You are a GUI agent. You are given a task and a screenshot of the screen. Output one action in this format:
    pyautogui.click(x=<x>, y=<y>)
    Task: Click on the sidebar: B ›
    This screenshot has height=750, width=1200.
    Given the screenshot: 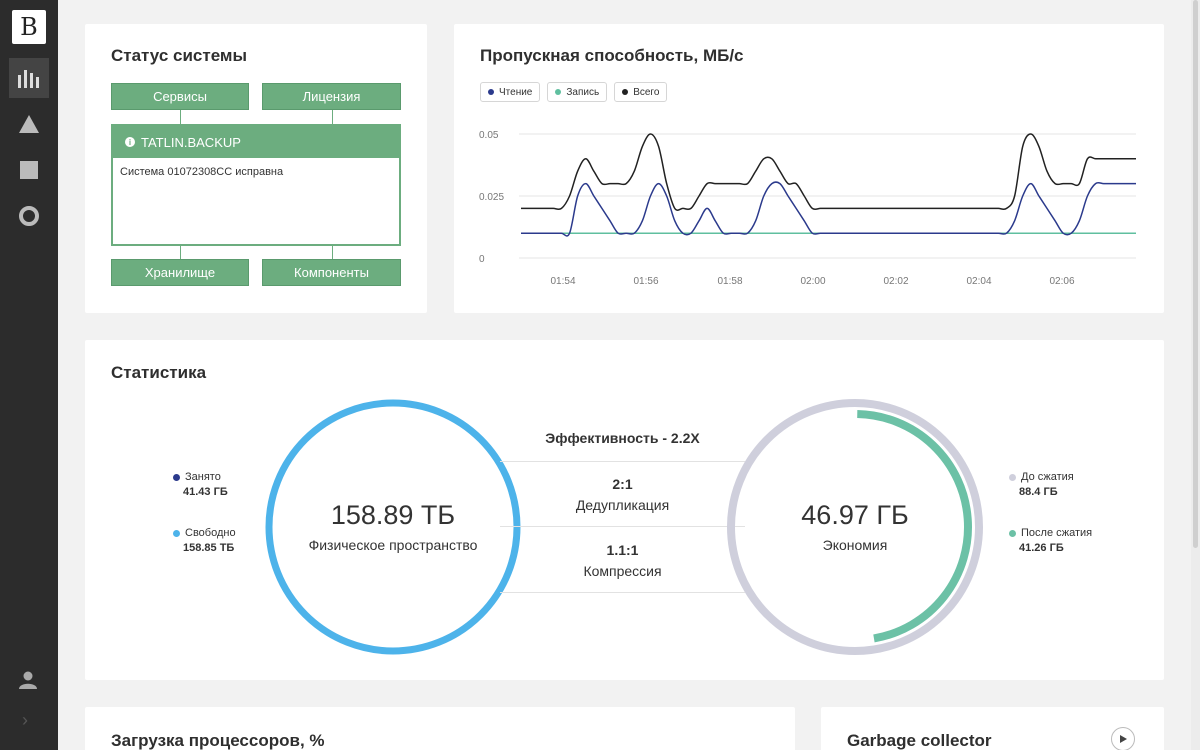 What is the action you would take?
    pyautogui.click(x=29, y=375)
    